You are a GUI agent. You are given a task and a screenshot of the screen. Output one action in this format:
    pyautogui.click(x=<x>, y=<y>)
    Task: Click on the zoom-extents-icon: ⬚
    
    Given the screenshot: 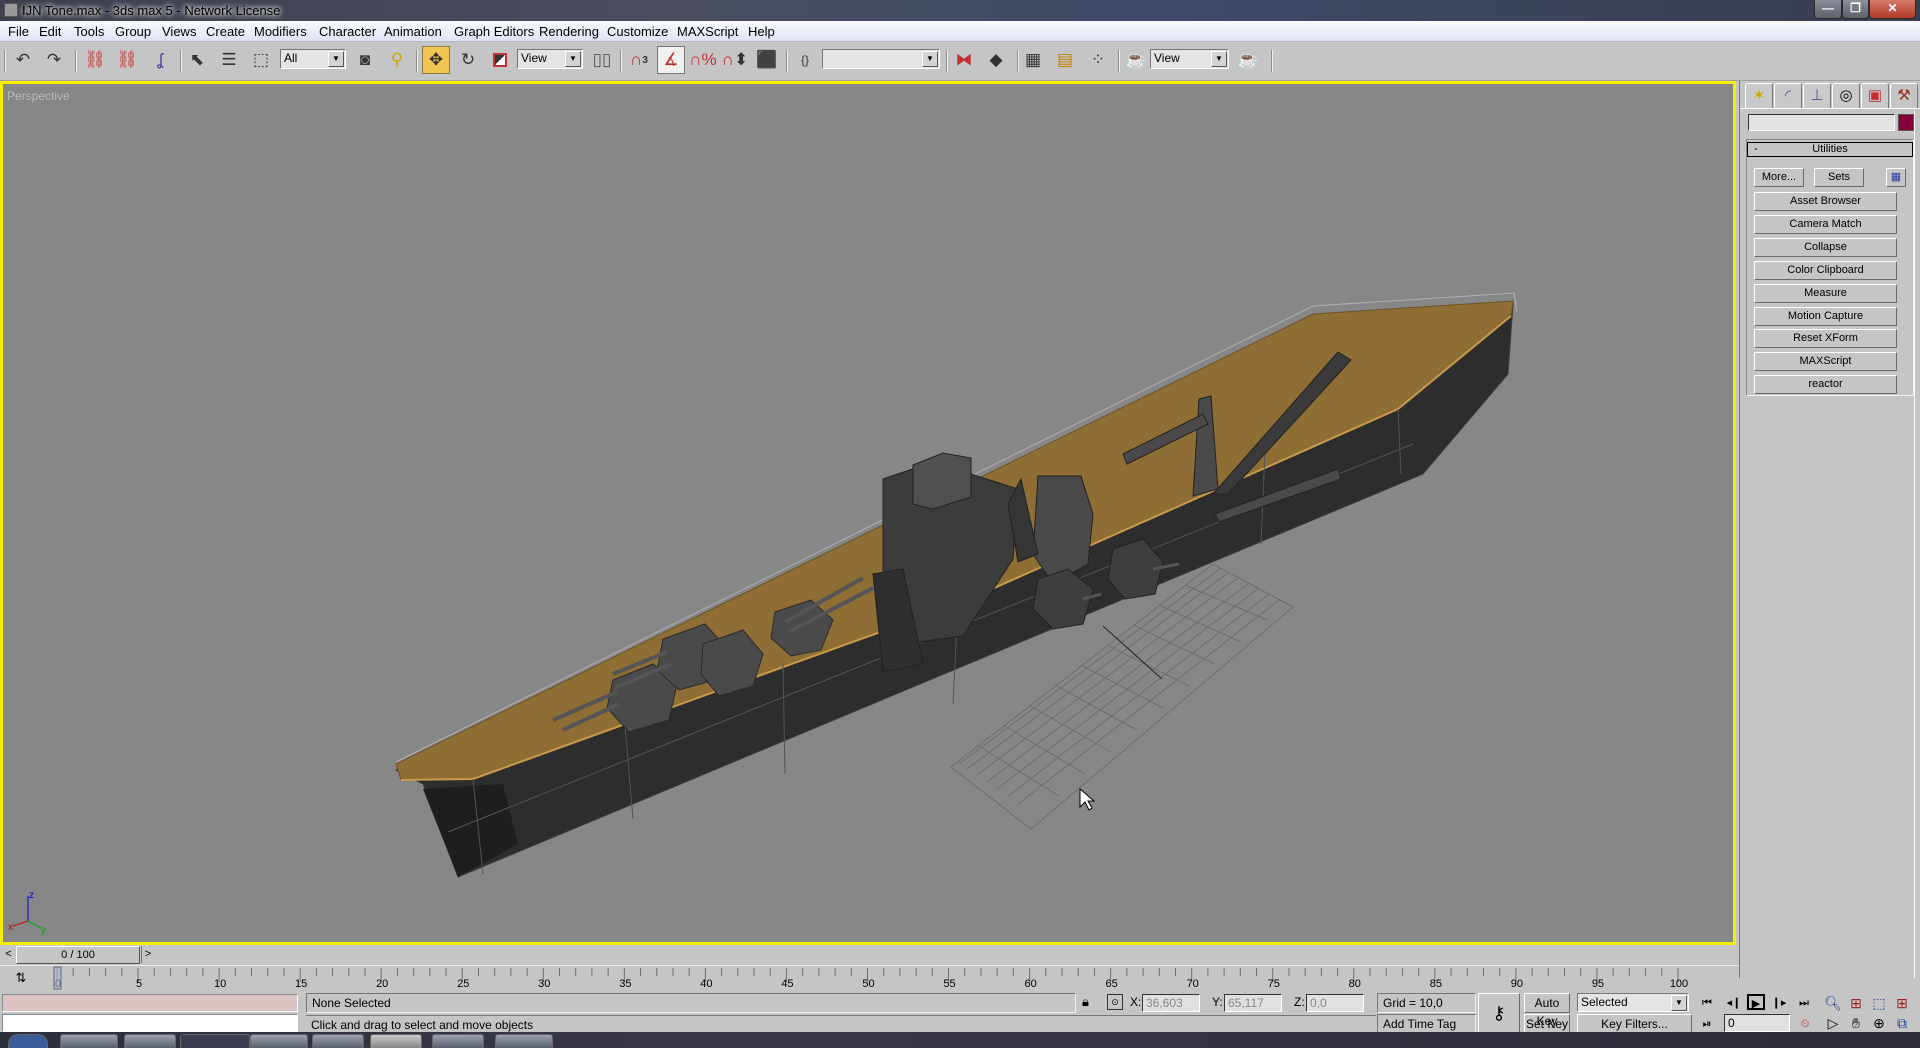 What is the action you would take?
    pyautogui.click(x=1879, y=1003)
    